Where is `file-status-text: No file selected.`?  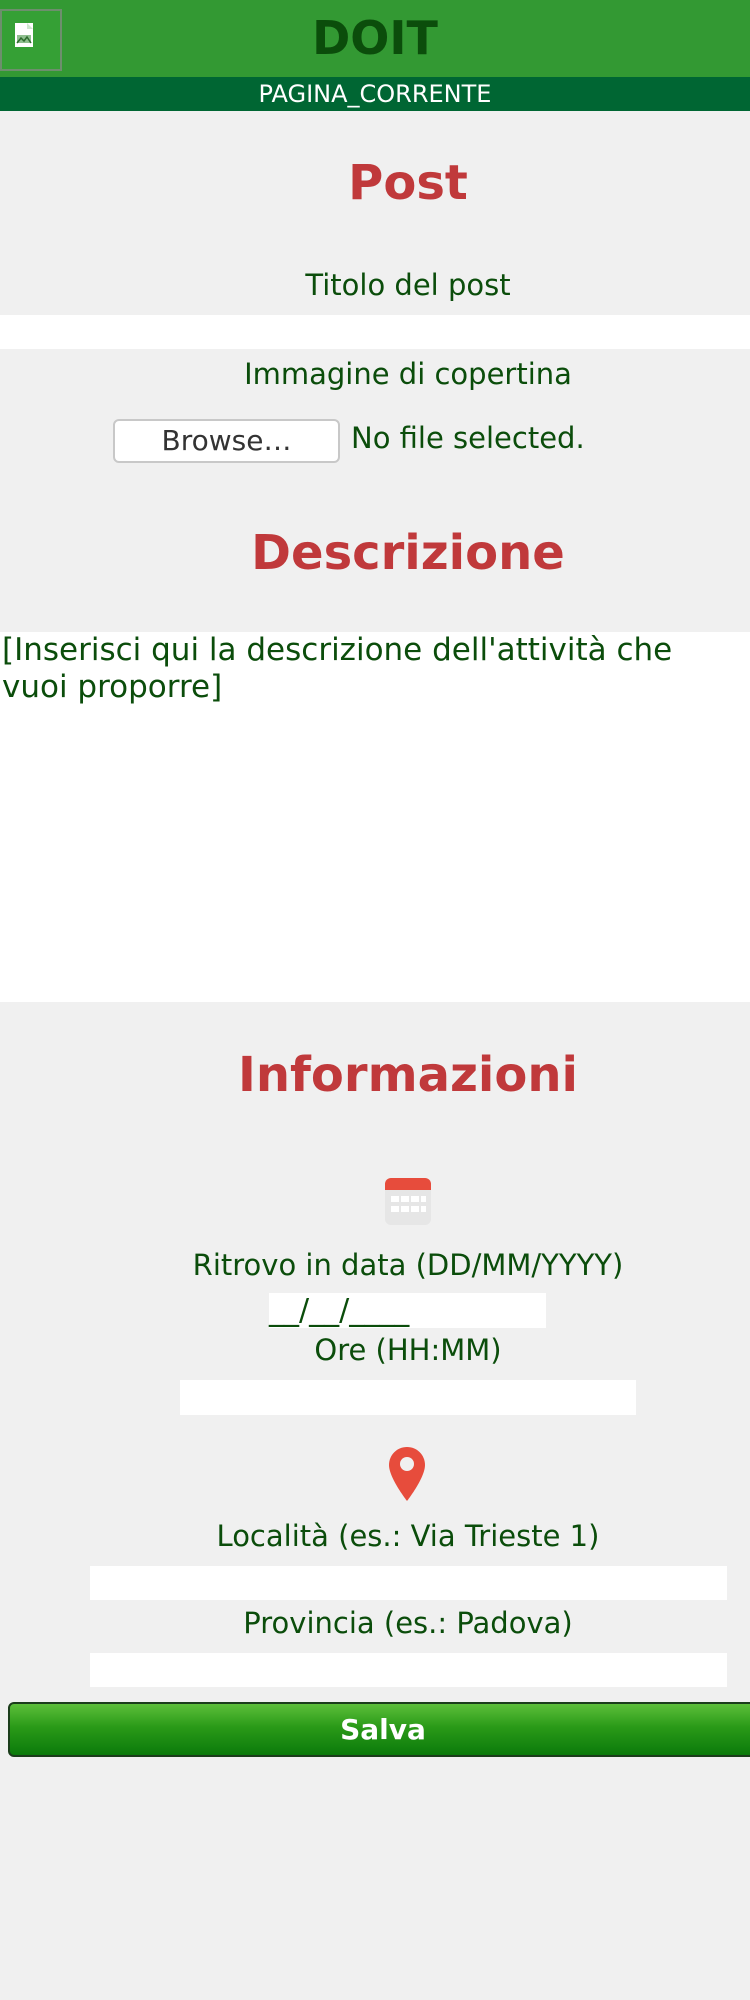 file-status-text: No file selected. is located at coordinates (468, 438).